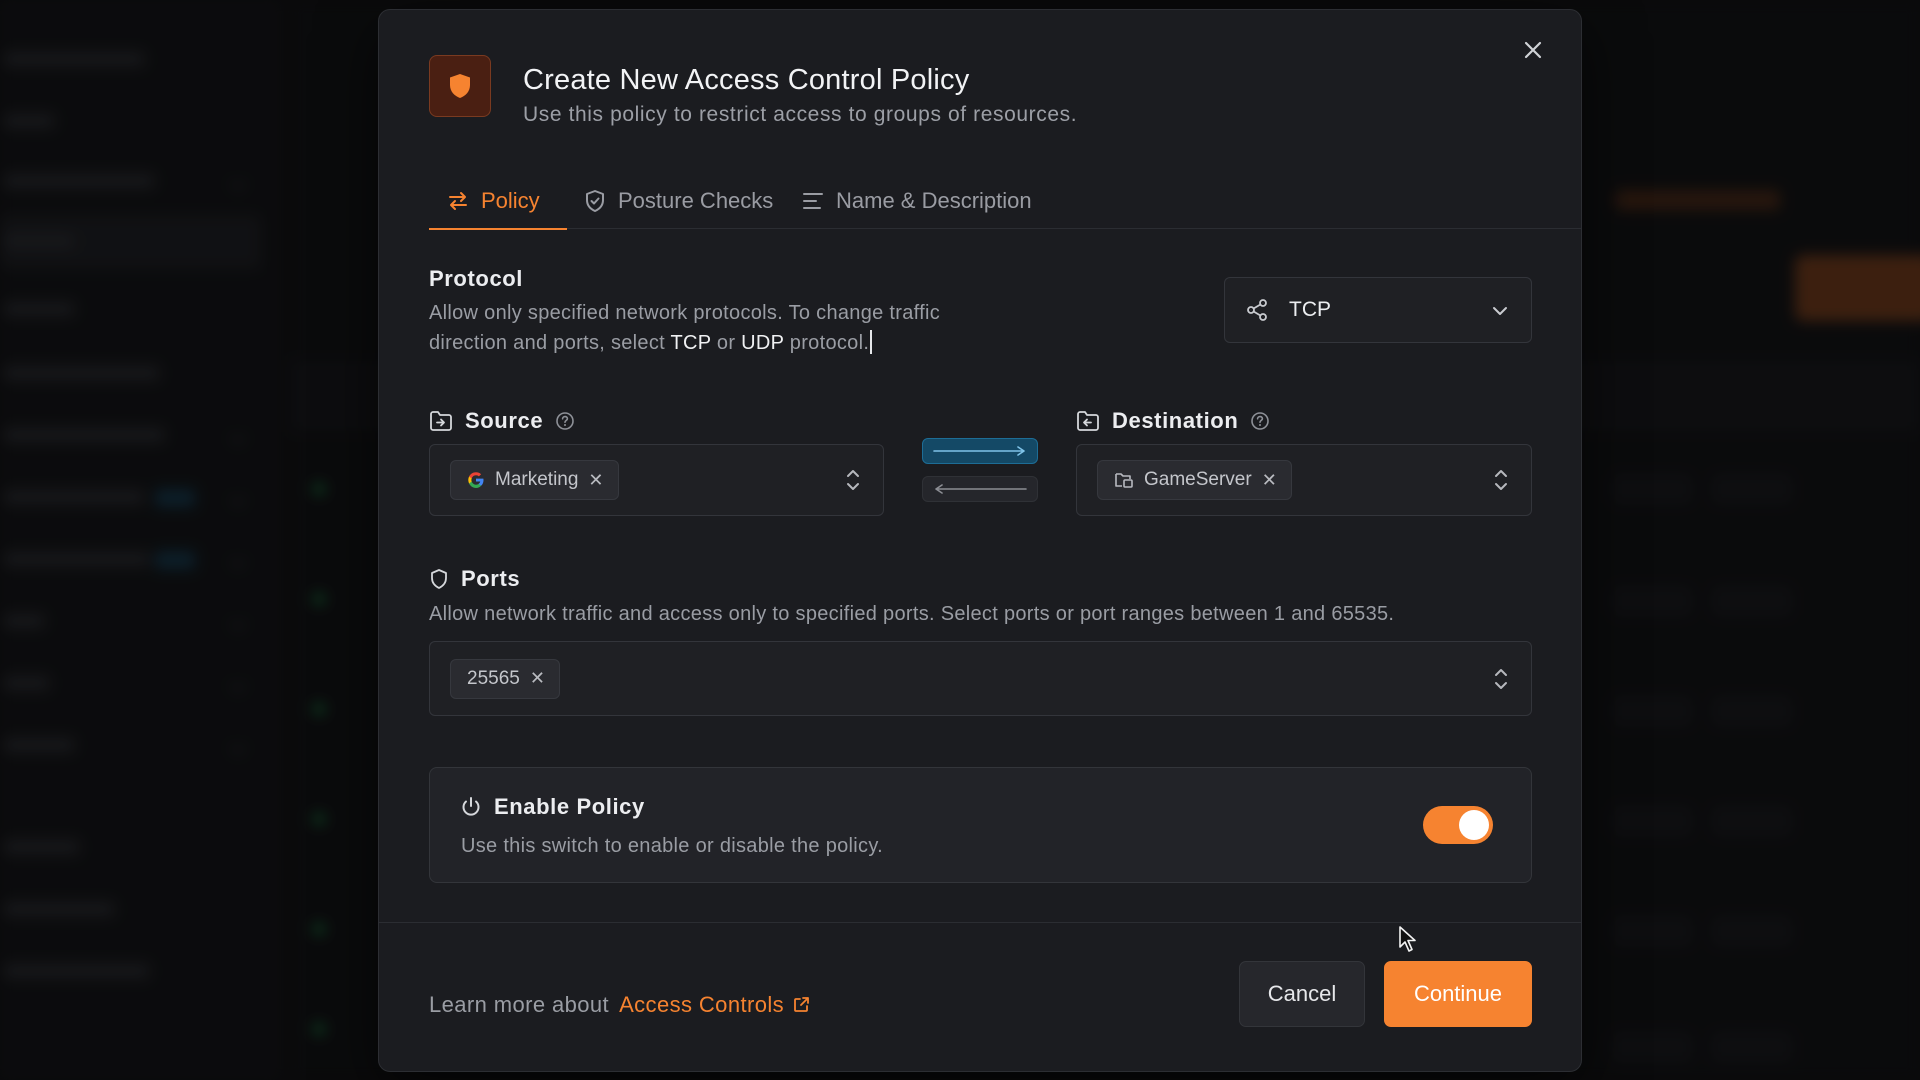 The height and width of the screenshot is (1080, 1920). I want to click on shield-check-icon, so click(595, 200).